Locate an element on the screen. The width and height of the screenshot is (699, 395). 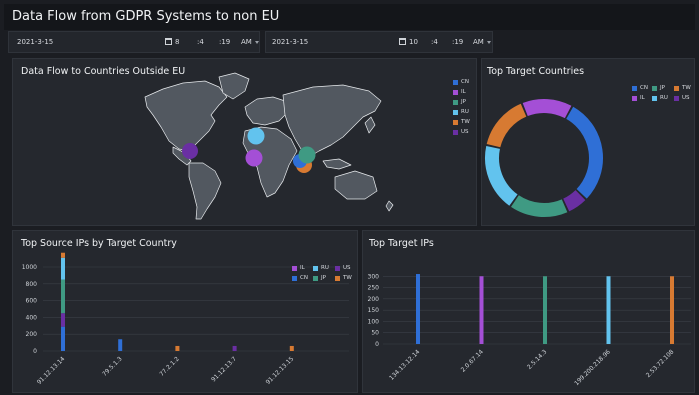
map-south-america is located at coordinates (205, 191).